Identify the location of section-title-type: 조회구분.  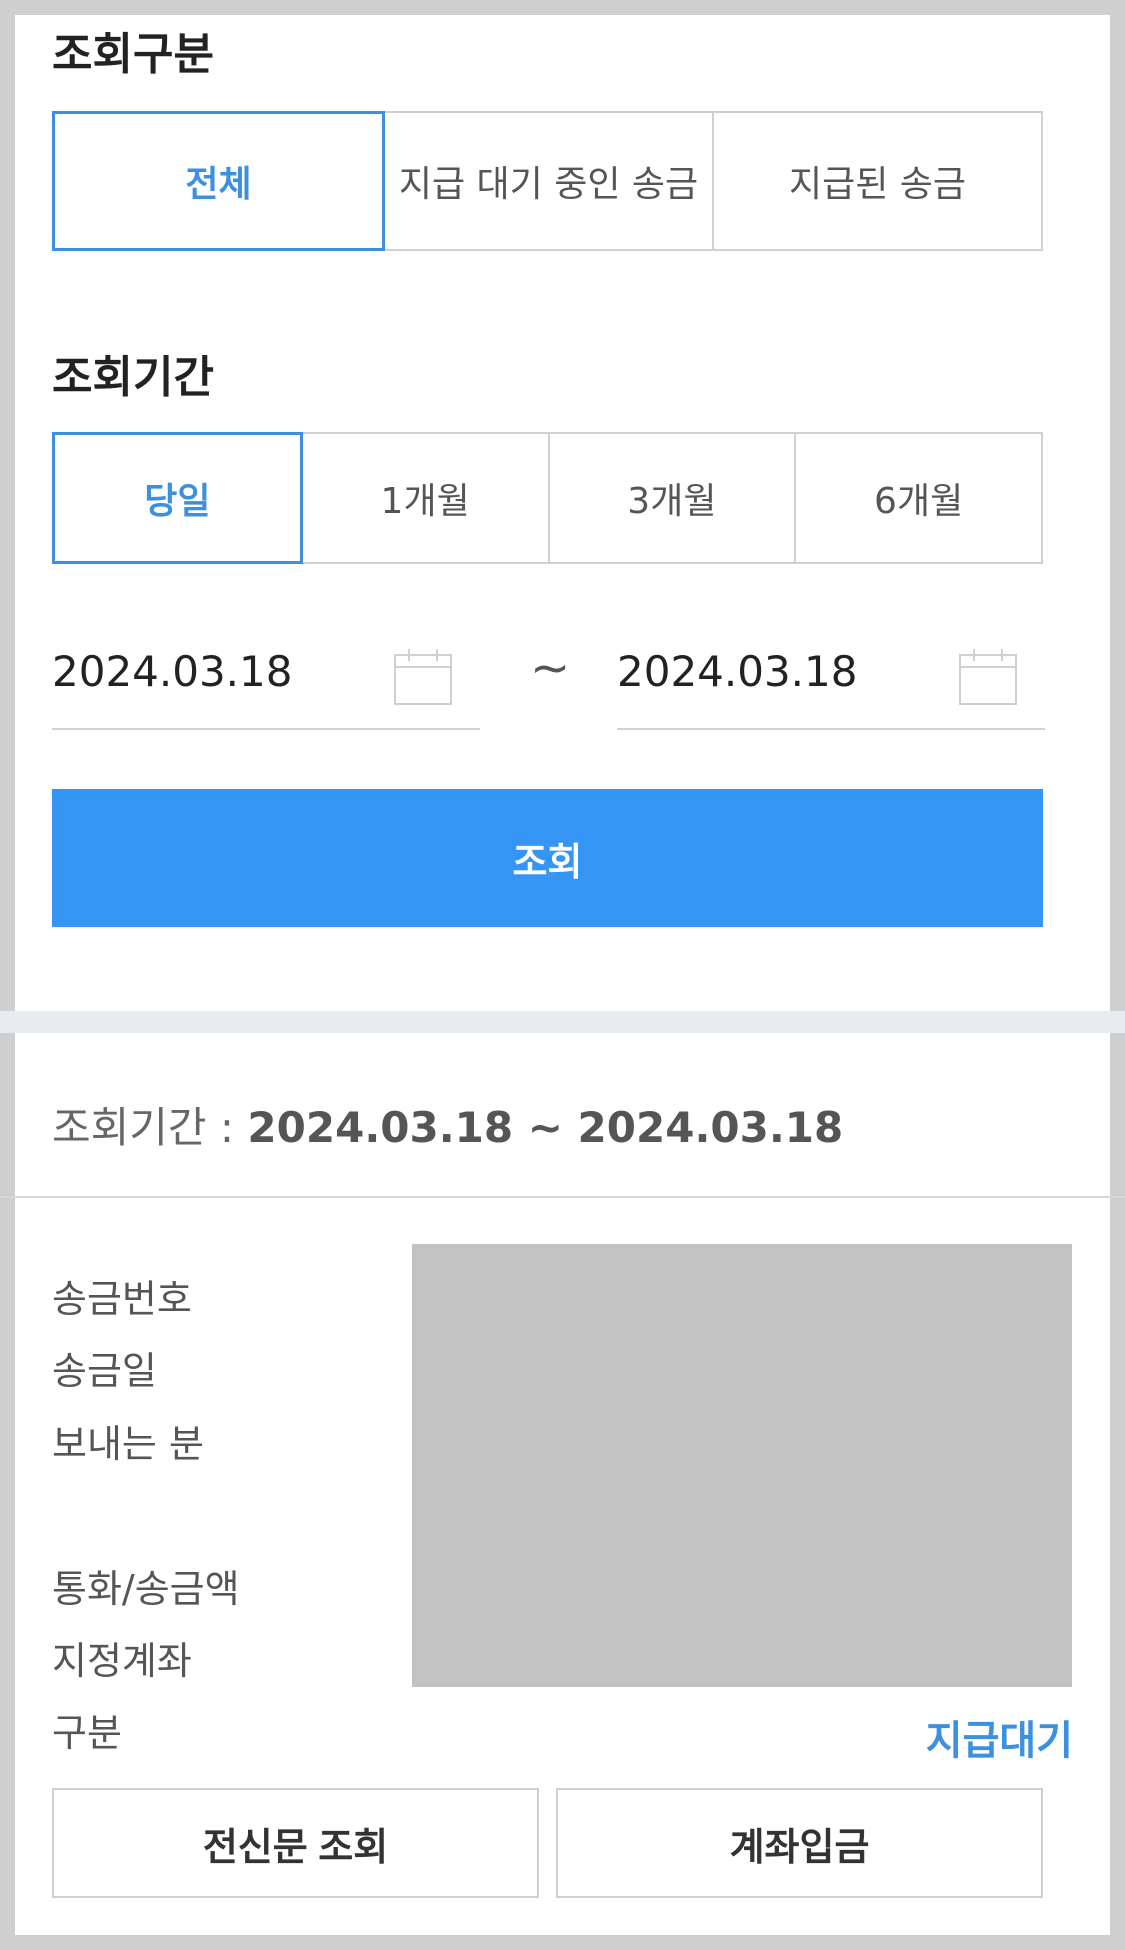
(133, 54).